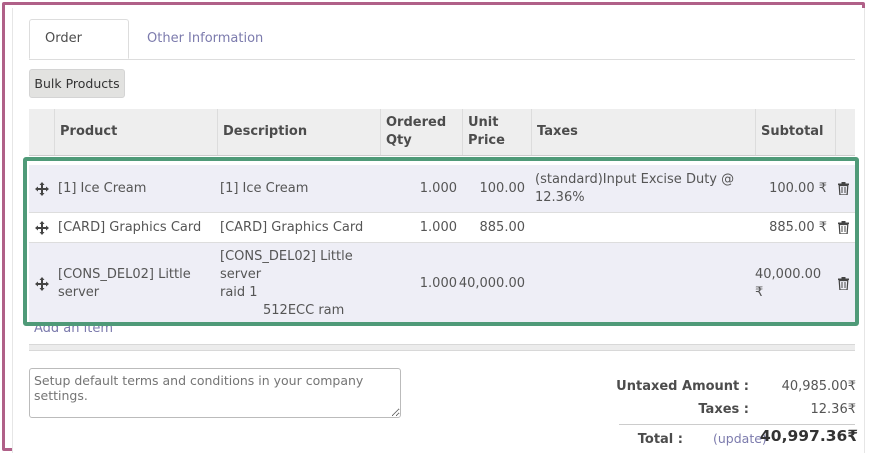 The width and height of the screenshot is (873, 459). I want to click on taxes-label: Taxes :, so click(723, 409).